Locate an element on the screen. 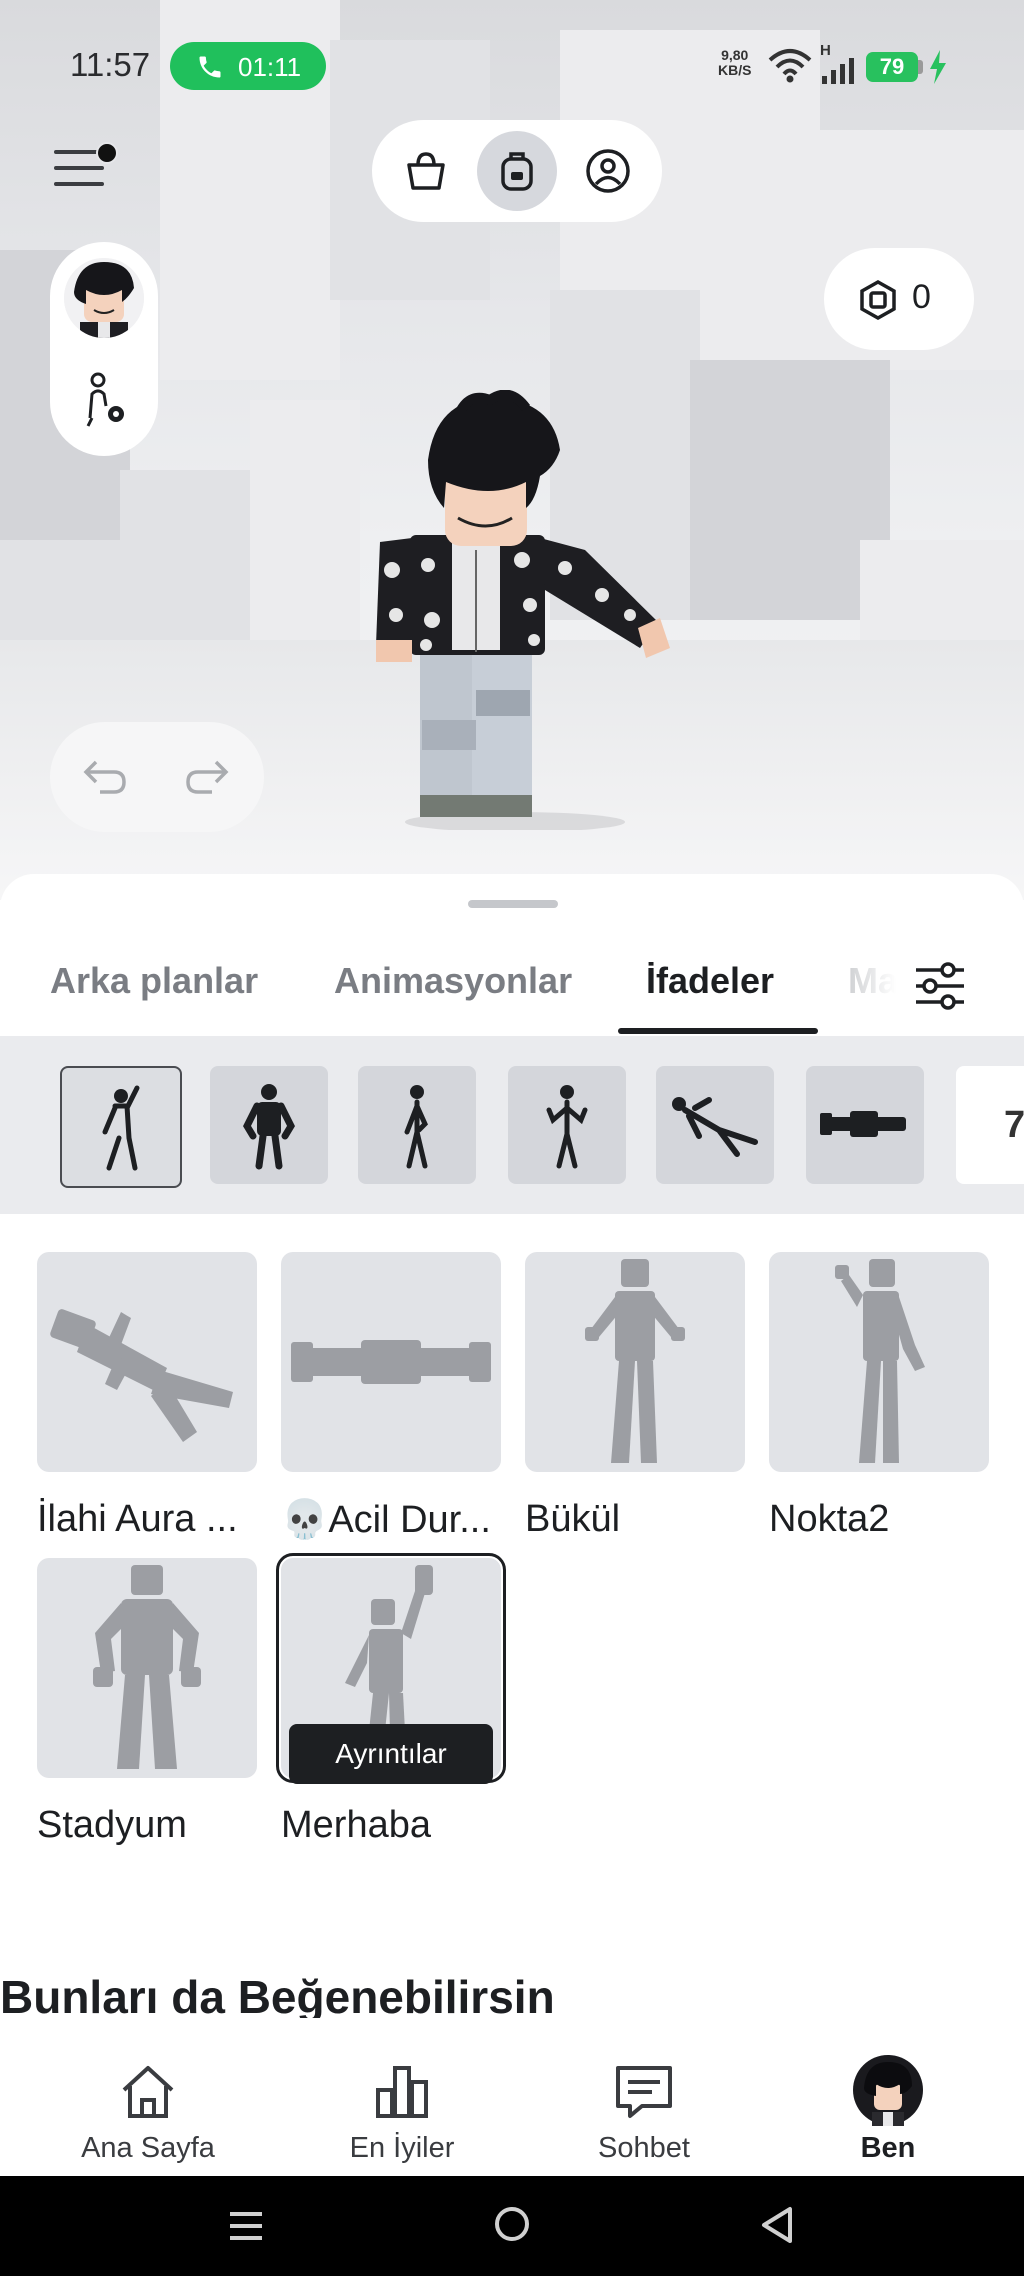 The width and height of the screenshot is (1024, 2276). tab-shop is located at coordinates (426, 171).